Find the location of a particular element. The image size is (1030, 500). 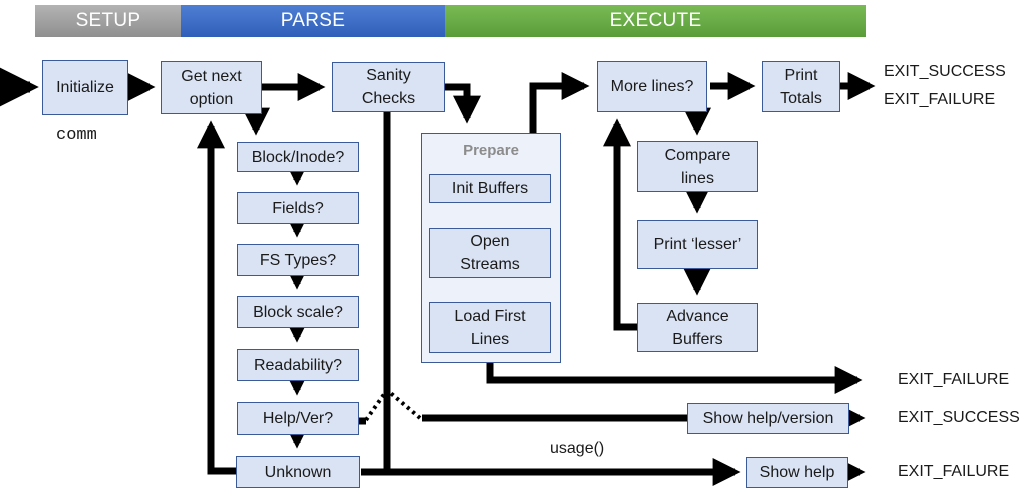

get-next-option-box: Get next option is located at coordinates (211, 87).